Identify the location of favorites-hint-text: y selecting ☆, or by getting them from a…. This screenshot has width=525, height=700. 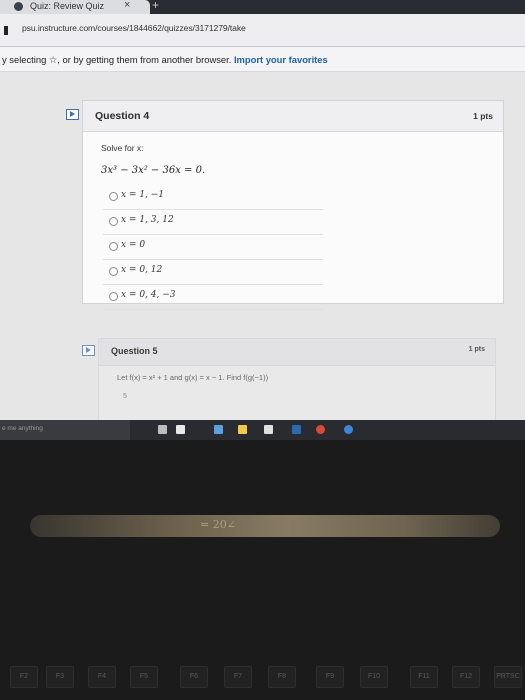
(117, 59).